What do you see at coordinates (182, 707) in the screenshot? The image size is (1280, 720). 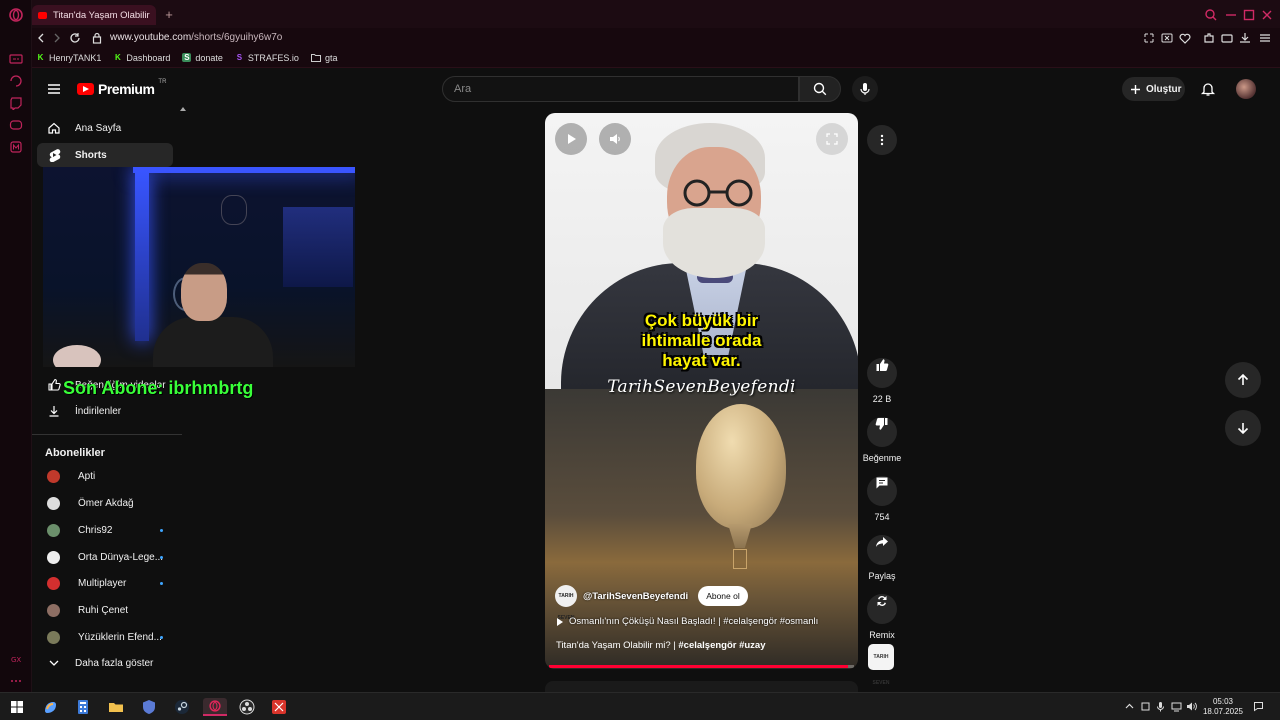 I see `steam-icon` at bounding box center [182, 707].